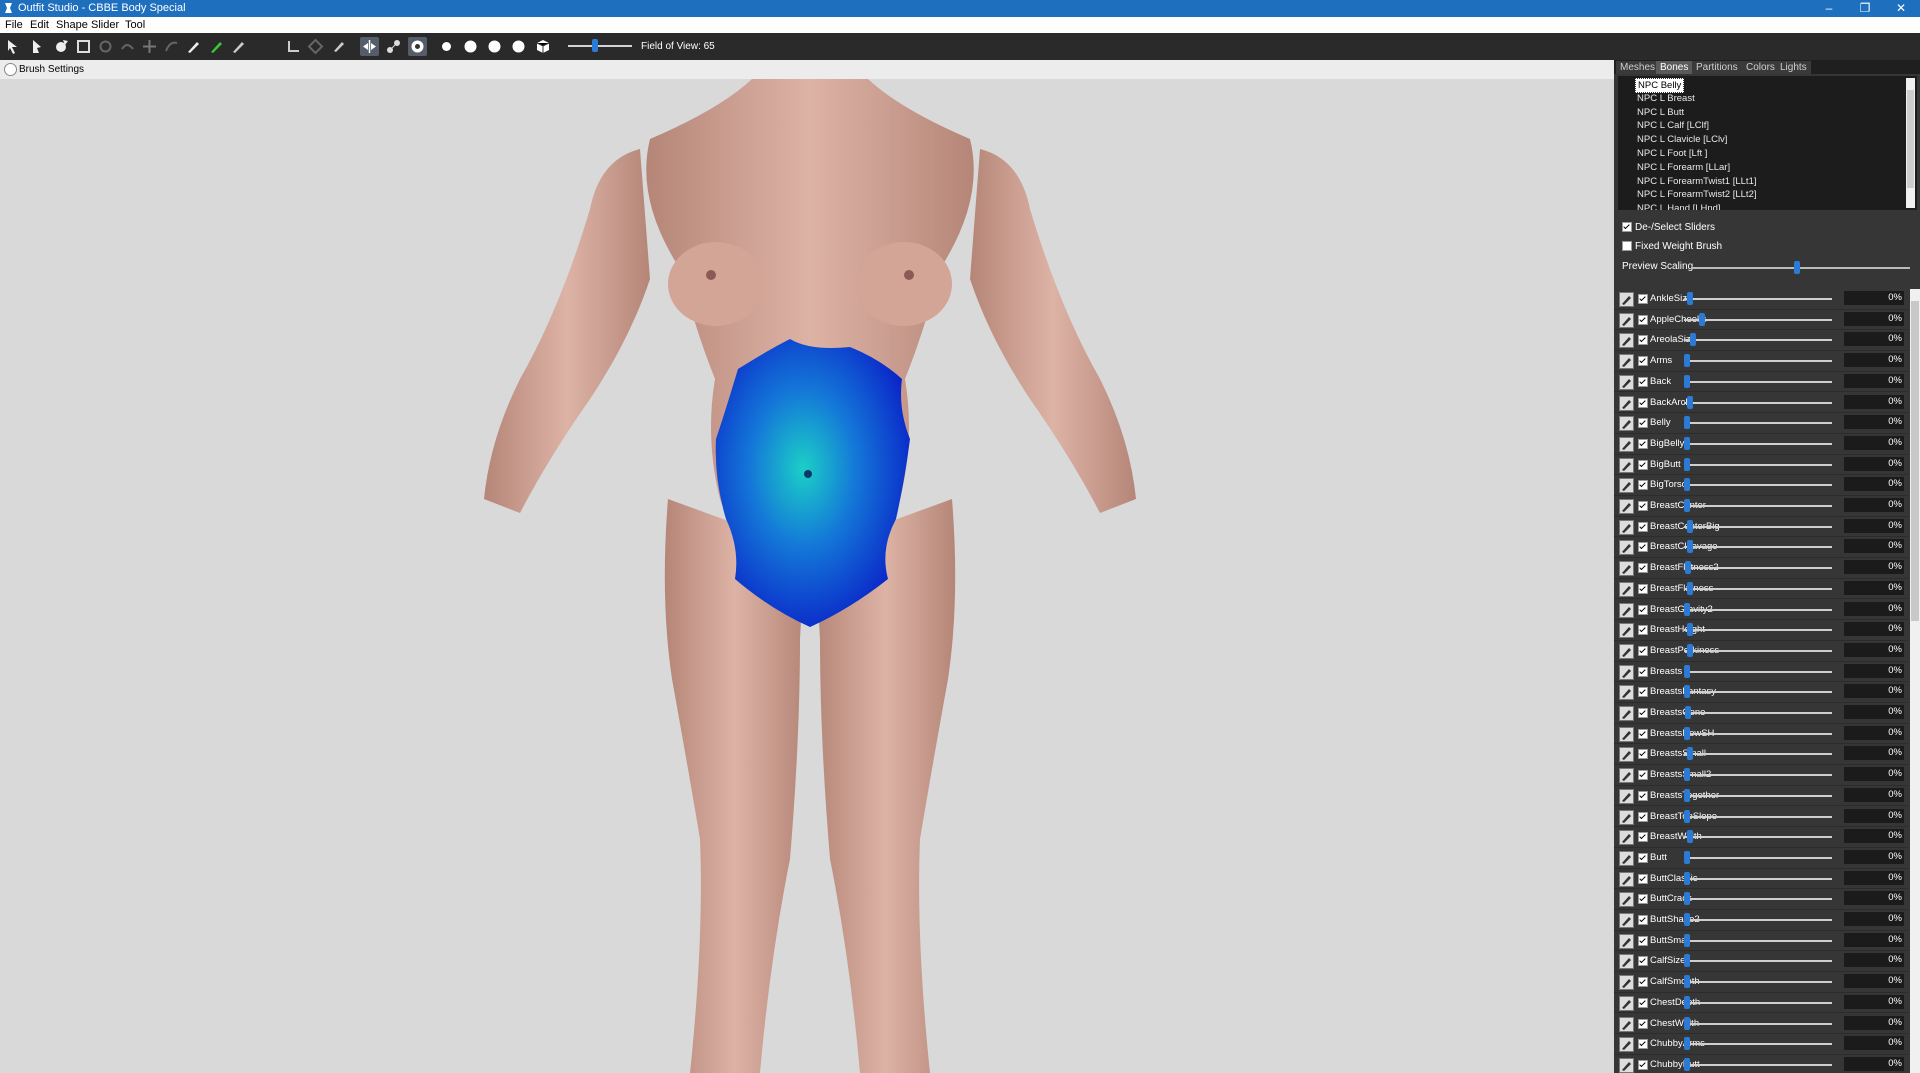  What do you see at coordinates (39, 25) in the screenshot?
I see `menu-edit: Edit` at bounding box center [39, 25].